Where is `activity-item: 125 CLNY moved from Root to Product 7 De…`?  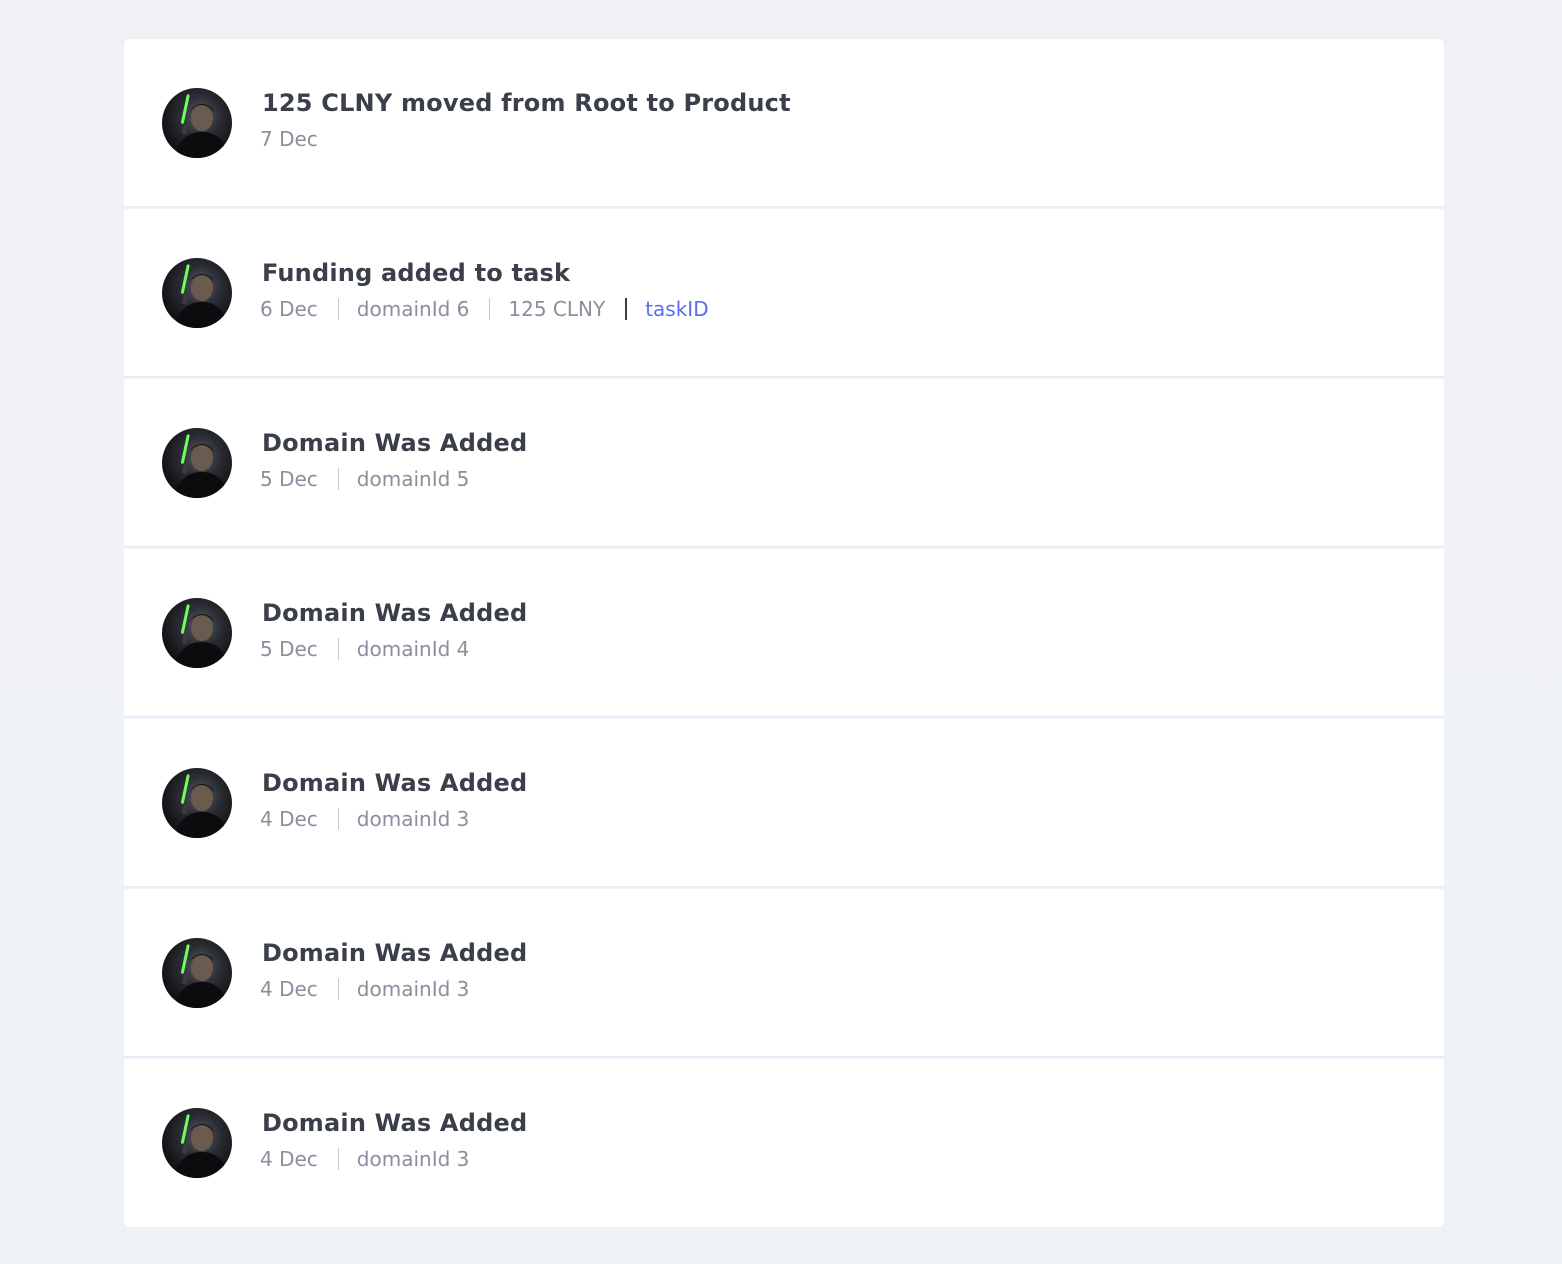 activity-item: 125 CLNY moved from Root to Product 7 De… is located at coordinates (784, 123).